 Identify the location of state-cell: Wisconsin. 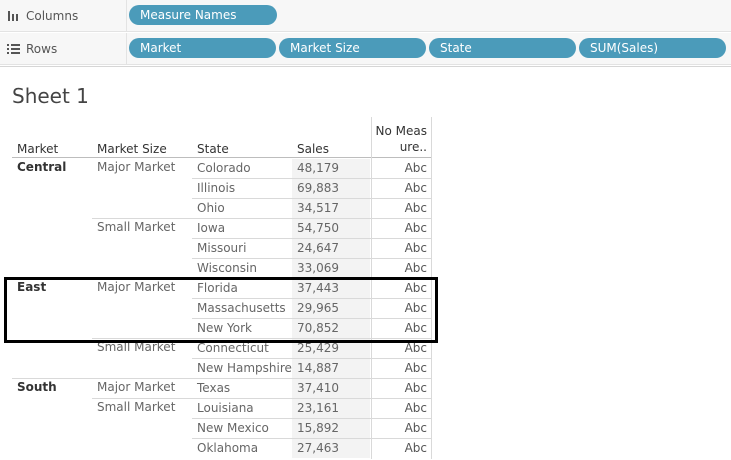
(227, 268).